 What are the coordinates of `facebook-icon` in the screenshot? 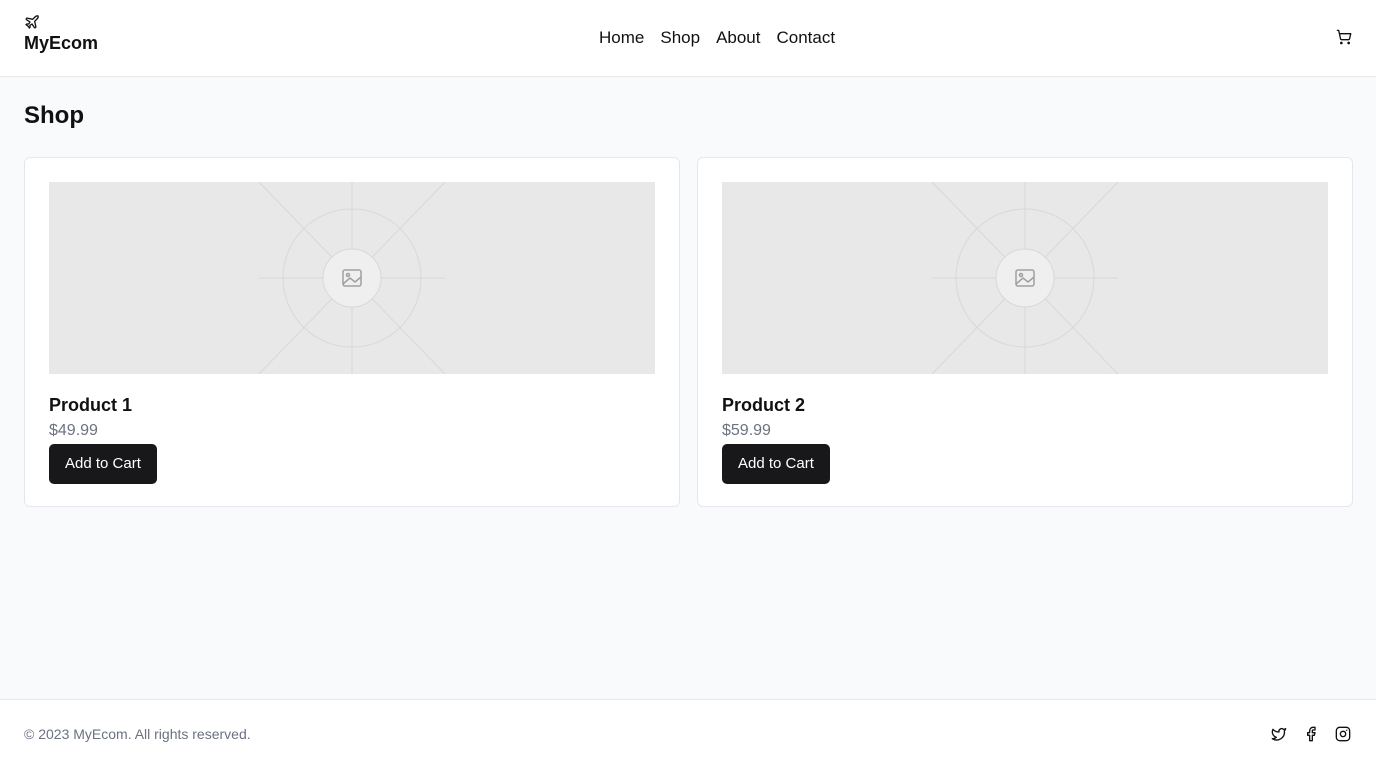 It's located at (1311, 734).